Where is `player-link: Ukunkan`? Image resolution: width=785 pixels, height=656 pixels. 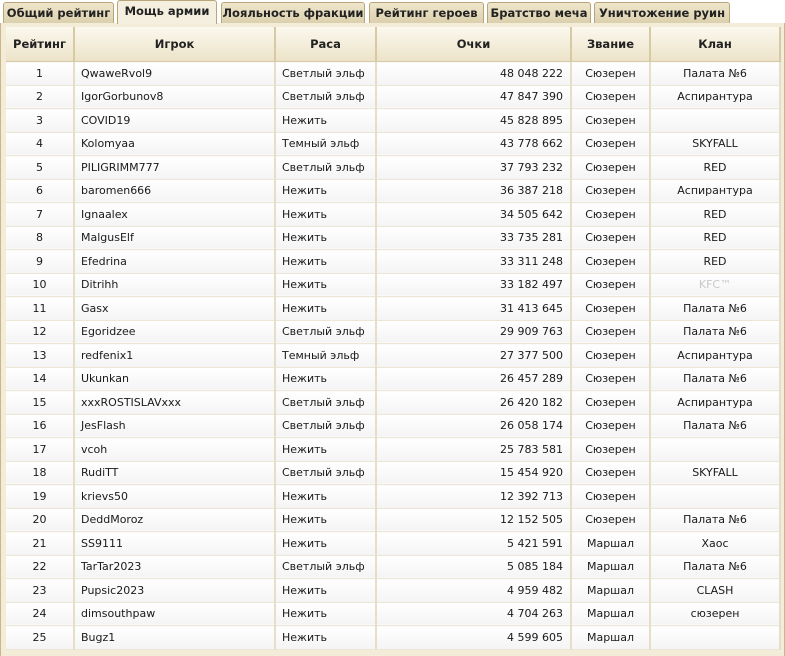
player-link: Ukunkan is located at coordinates (175, 379).